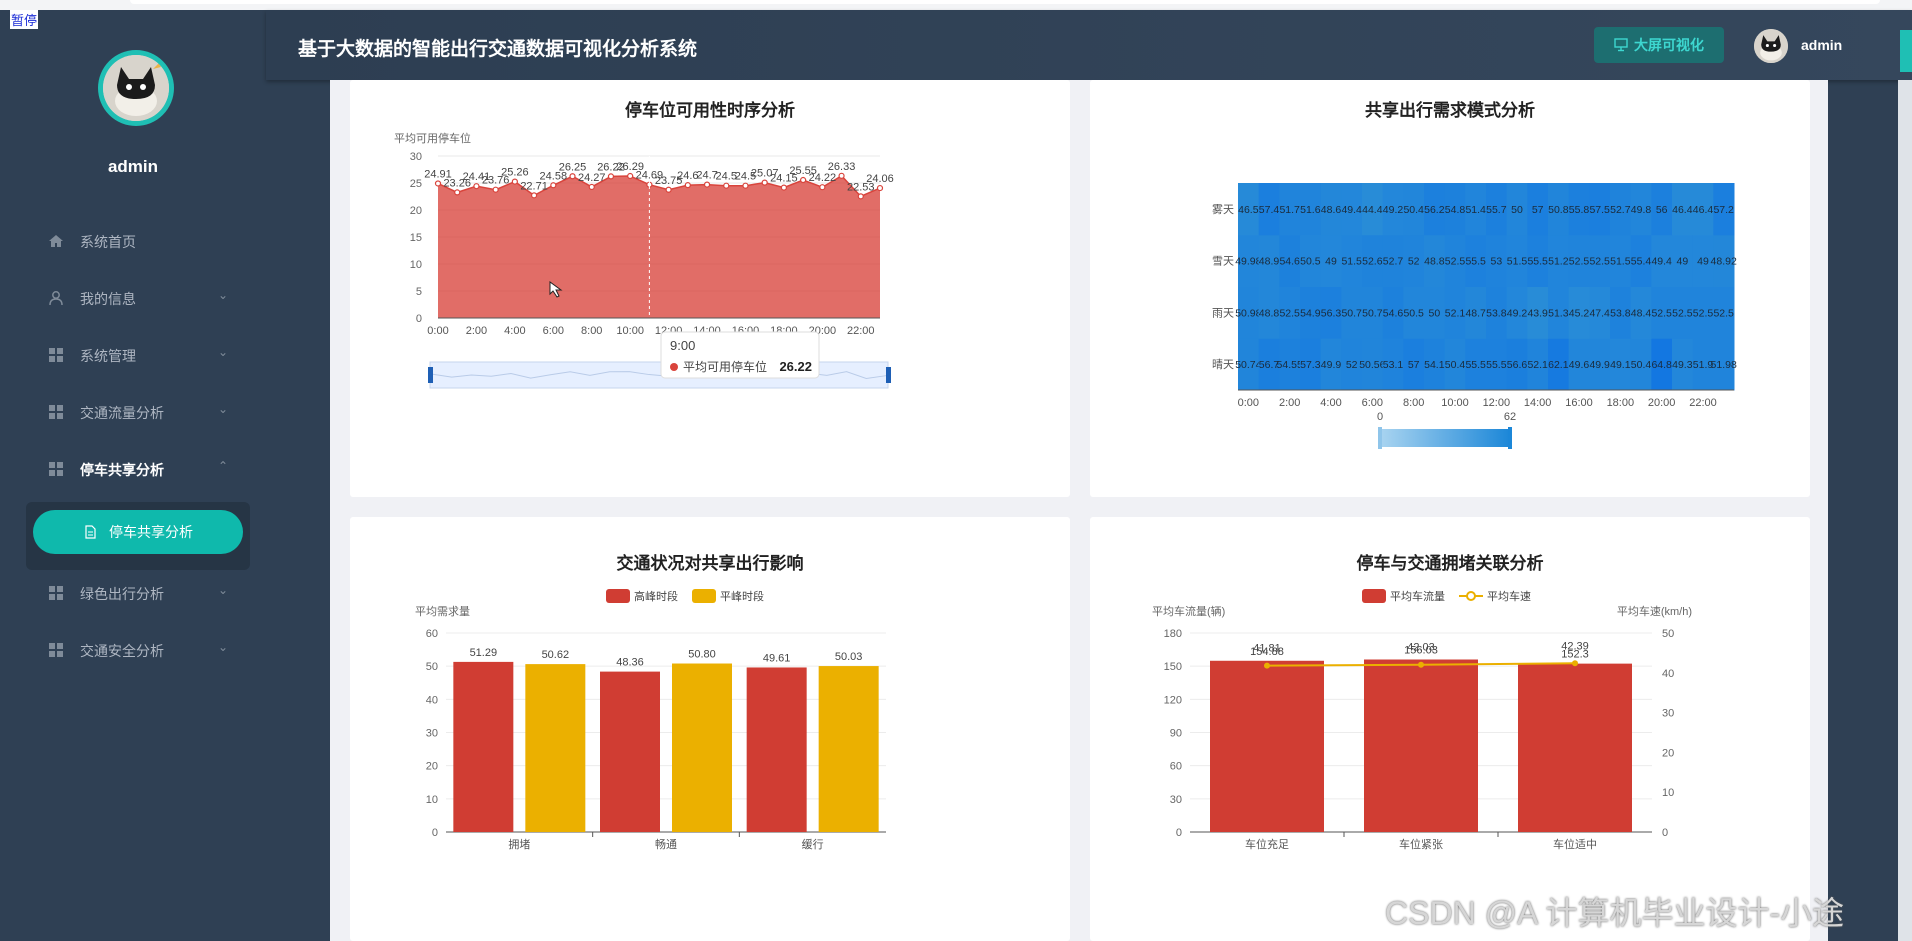  Describe the element at coordinates (740, 355) in the screenshot. I see `tooltip: 9:00 平均可用停车位 26.22` at that location.